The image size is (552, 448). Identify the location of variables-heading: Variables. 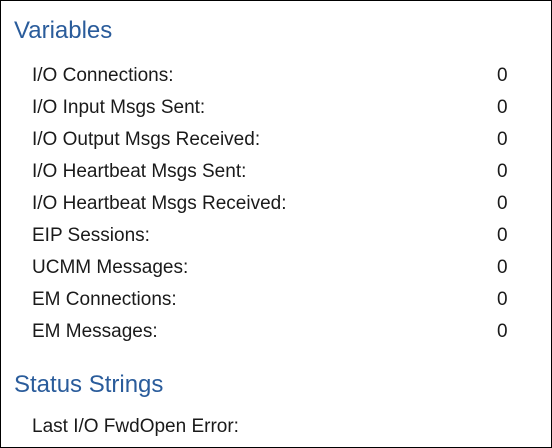
(63, 30).